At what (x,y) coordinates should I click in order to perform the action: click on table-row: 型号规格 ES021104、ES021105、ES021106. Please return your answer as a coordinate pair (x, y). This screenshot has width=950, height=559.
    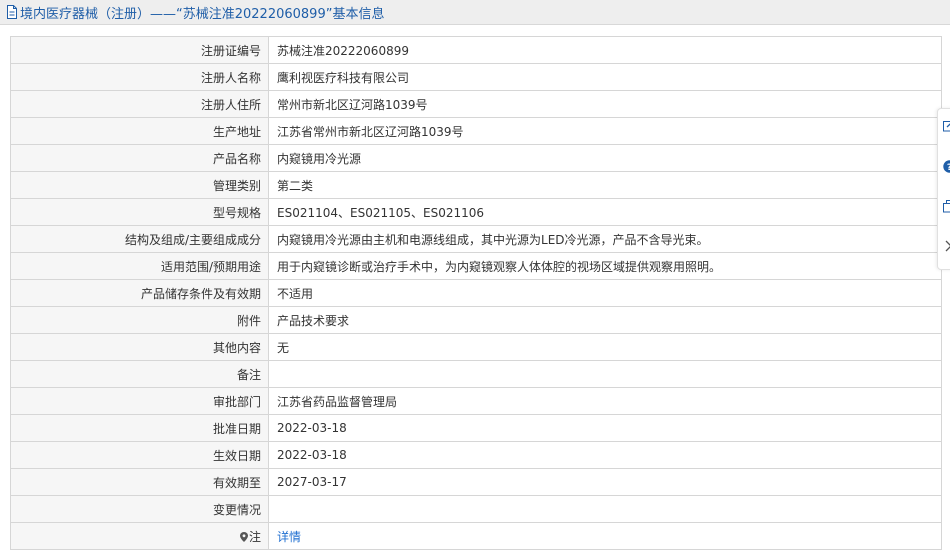
    Looking at the image, I should click on (476, 212).